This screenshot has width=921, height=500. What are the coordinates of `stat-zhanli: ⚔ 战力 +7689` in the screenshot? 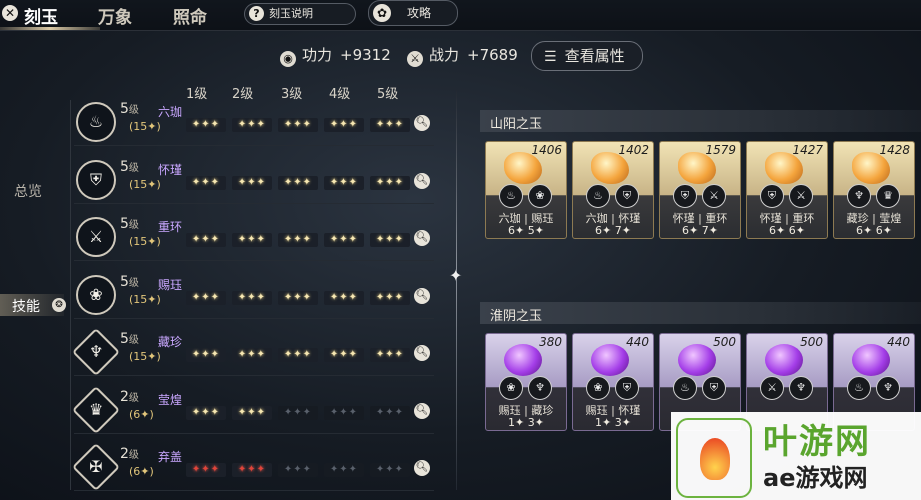 It's located at (462, 55).